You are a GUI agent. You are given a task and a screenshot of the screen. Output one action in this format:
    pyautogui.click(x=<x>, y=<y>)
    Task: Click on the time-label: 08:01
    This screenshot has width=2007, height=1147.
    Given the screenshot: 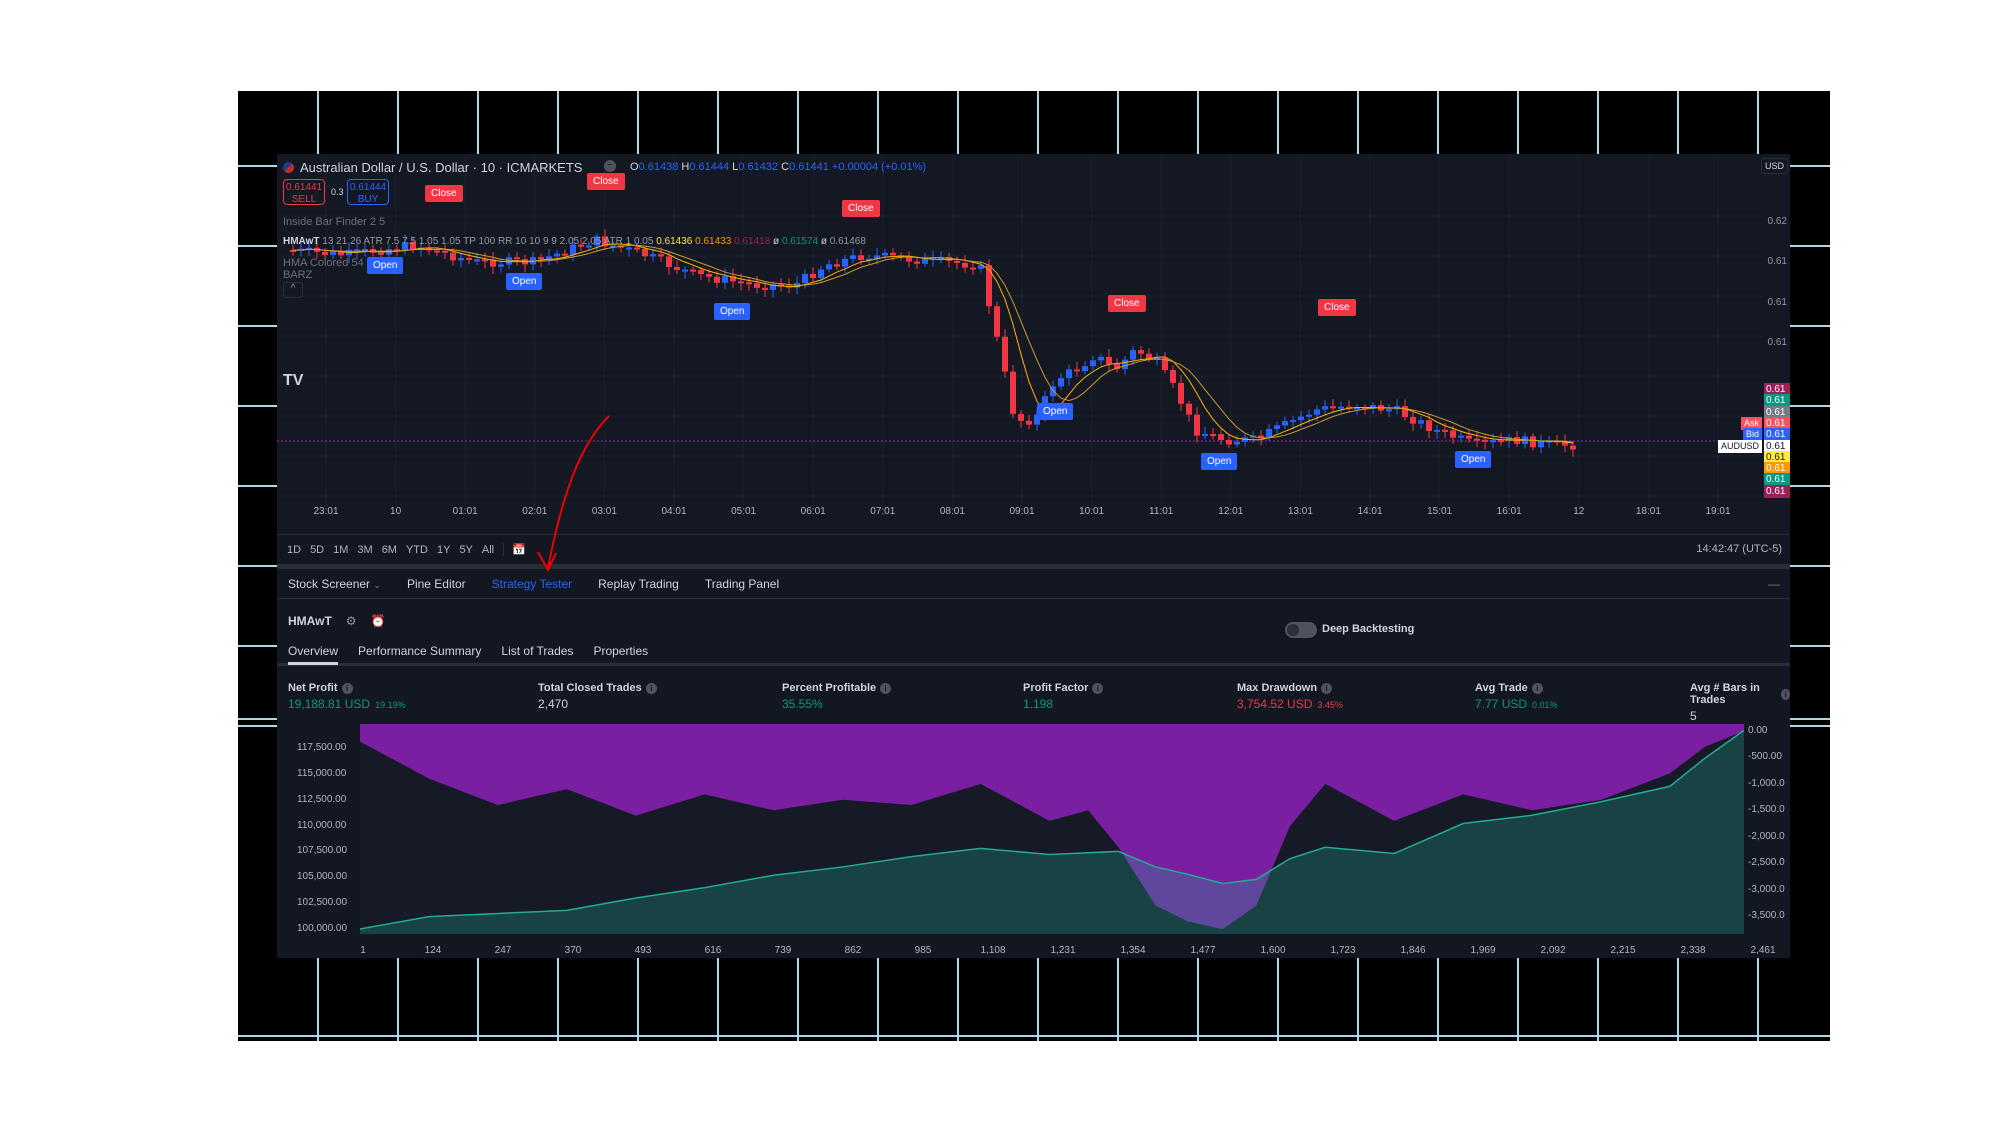 What is the action you would take?
    pyautogui.click(x=952, y=511)
    